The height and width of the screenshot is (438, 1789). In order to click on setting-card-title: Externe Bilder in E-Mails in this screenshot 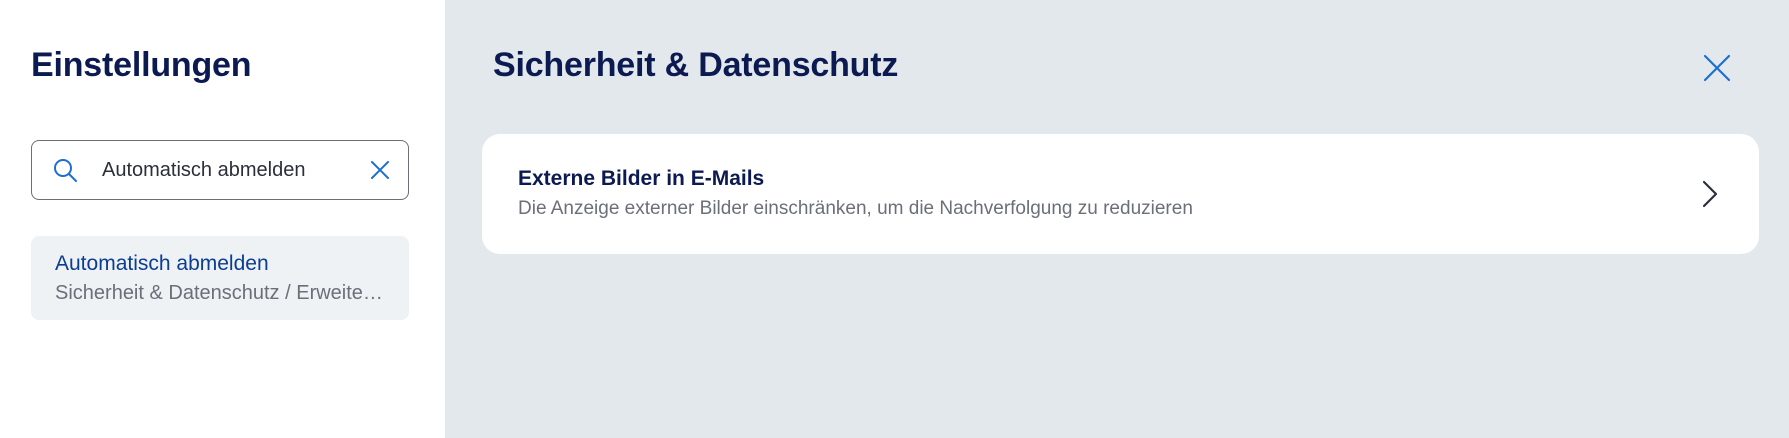, I will do `click(641, 178)`.